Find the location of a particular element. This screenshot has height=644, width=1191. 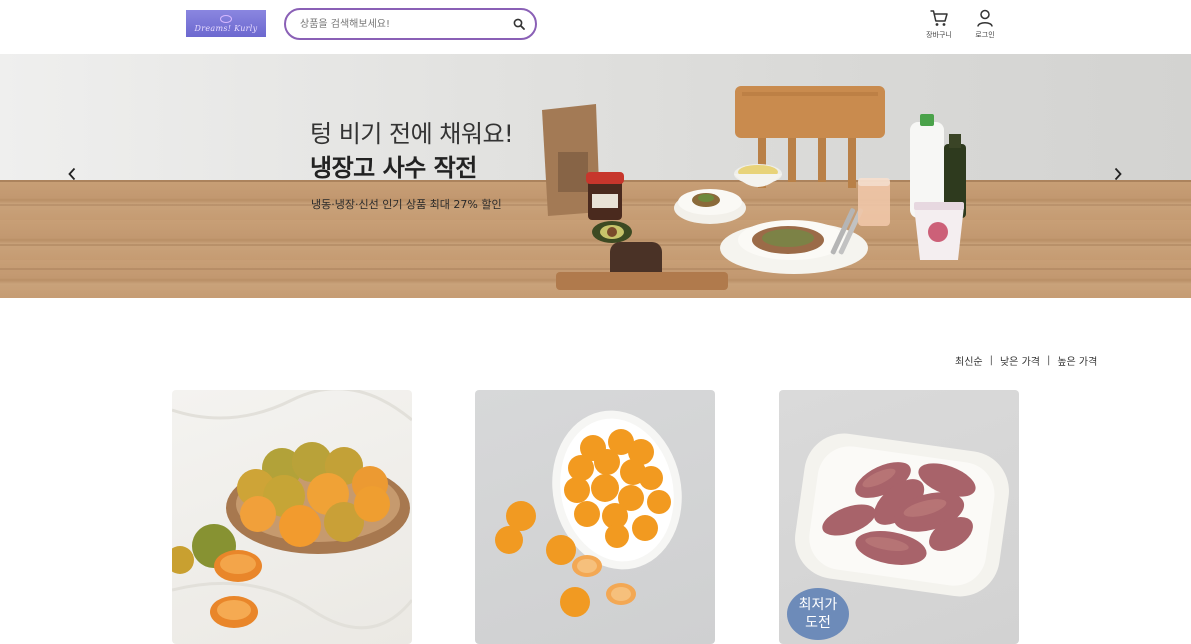

banner-prev-button is located at coordinates (72, 174).